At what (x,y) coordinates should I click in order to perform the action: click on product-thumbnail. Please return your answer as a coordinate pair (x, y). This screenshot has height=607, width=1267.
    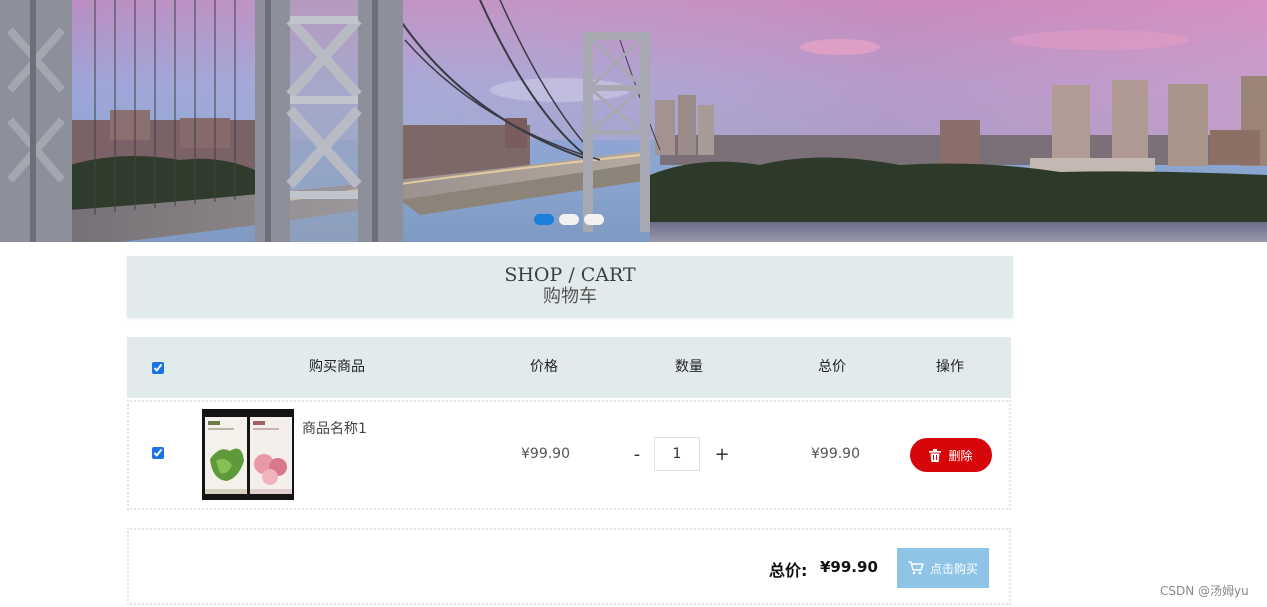
    Looking at the image, I should click on (248, 454).